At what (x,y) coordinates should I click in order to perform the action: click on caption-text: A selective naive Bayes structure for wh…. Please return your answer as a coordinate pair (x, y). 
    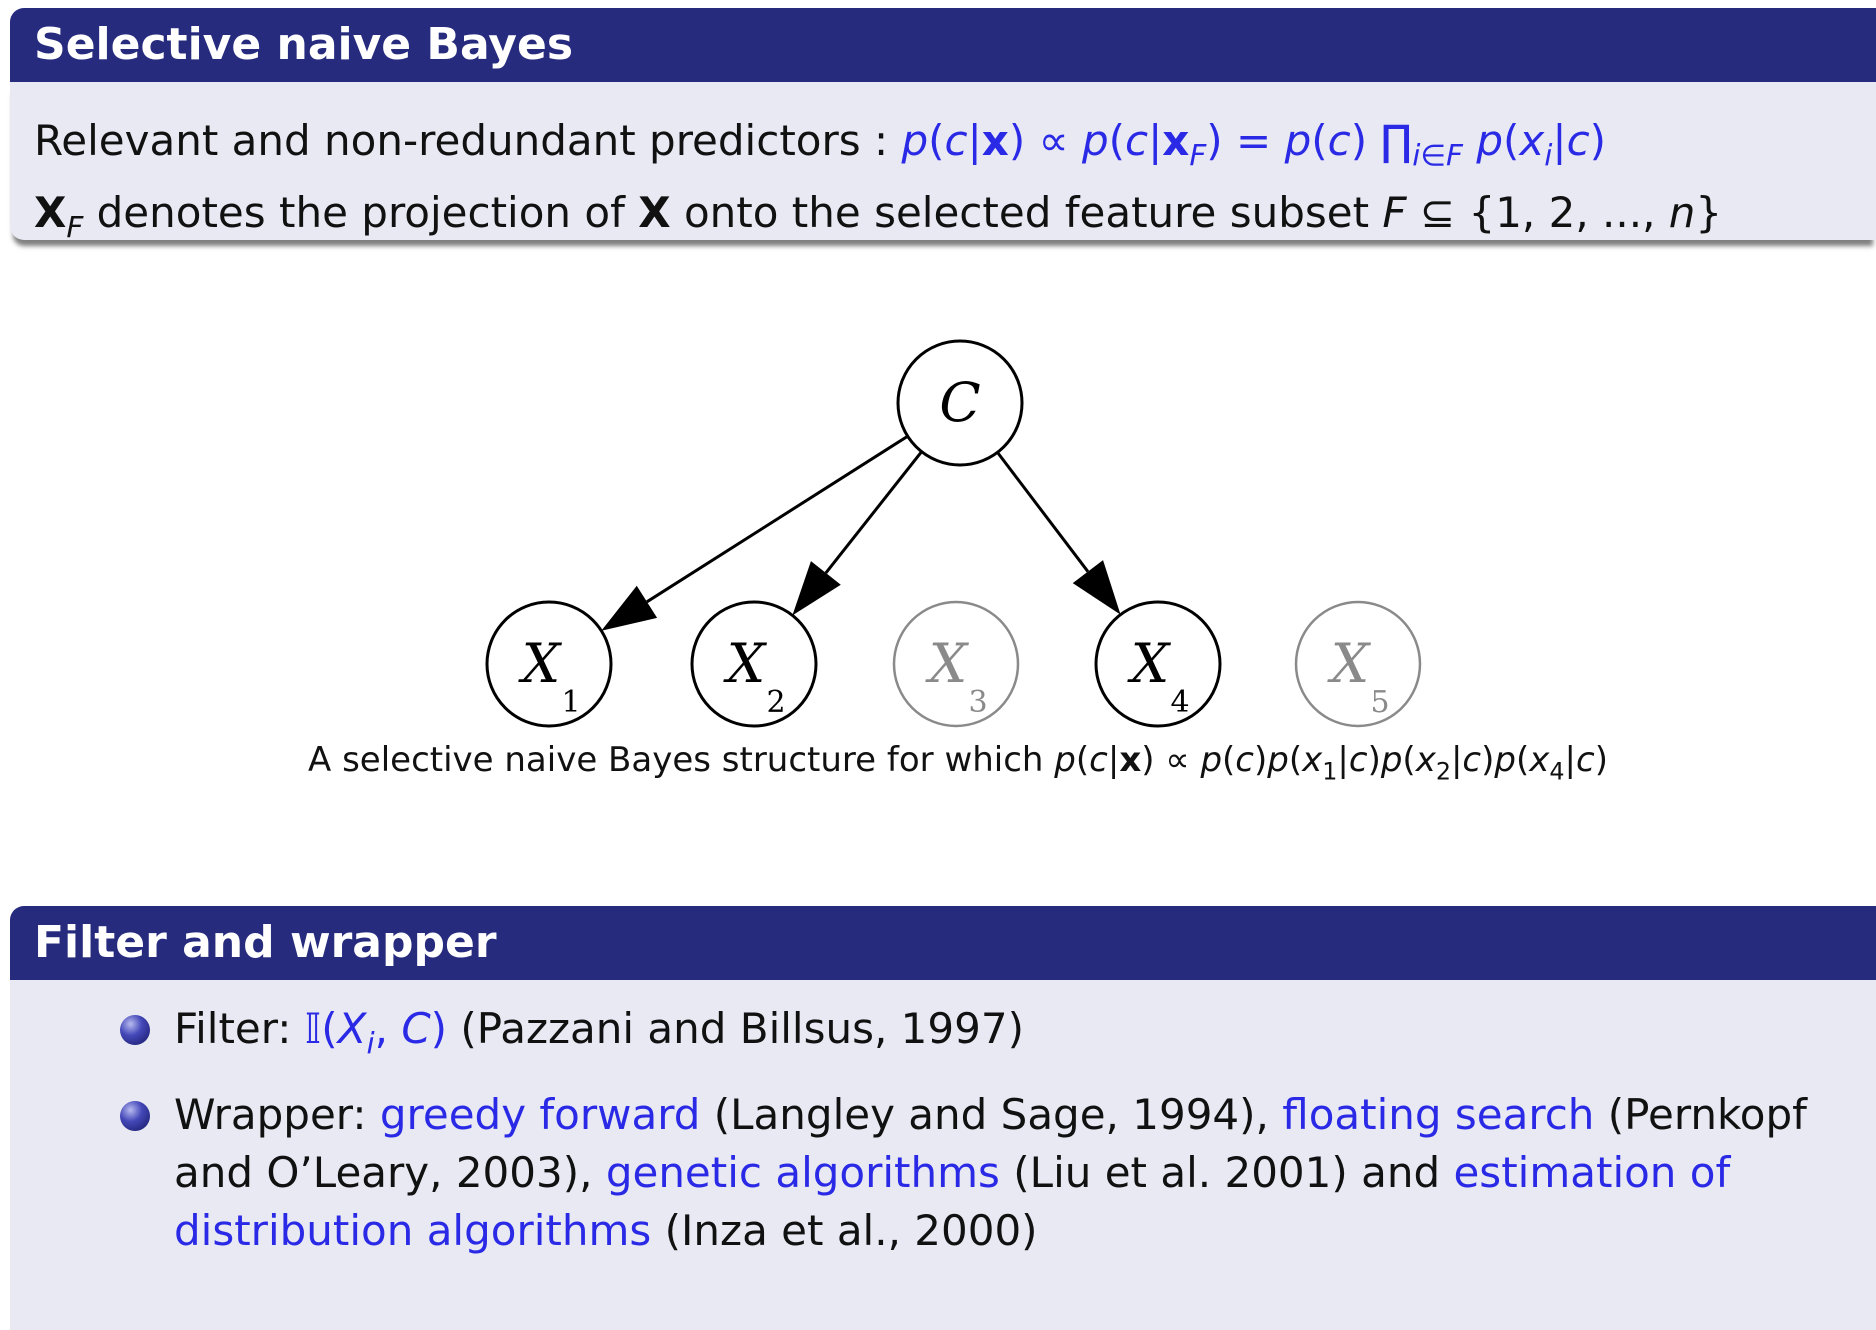
    Looking at the image, I should click on (681, 760).